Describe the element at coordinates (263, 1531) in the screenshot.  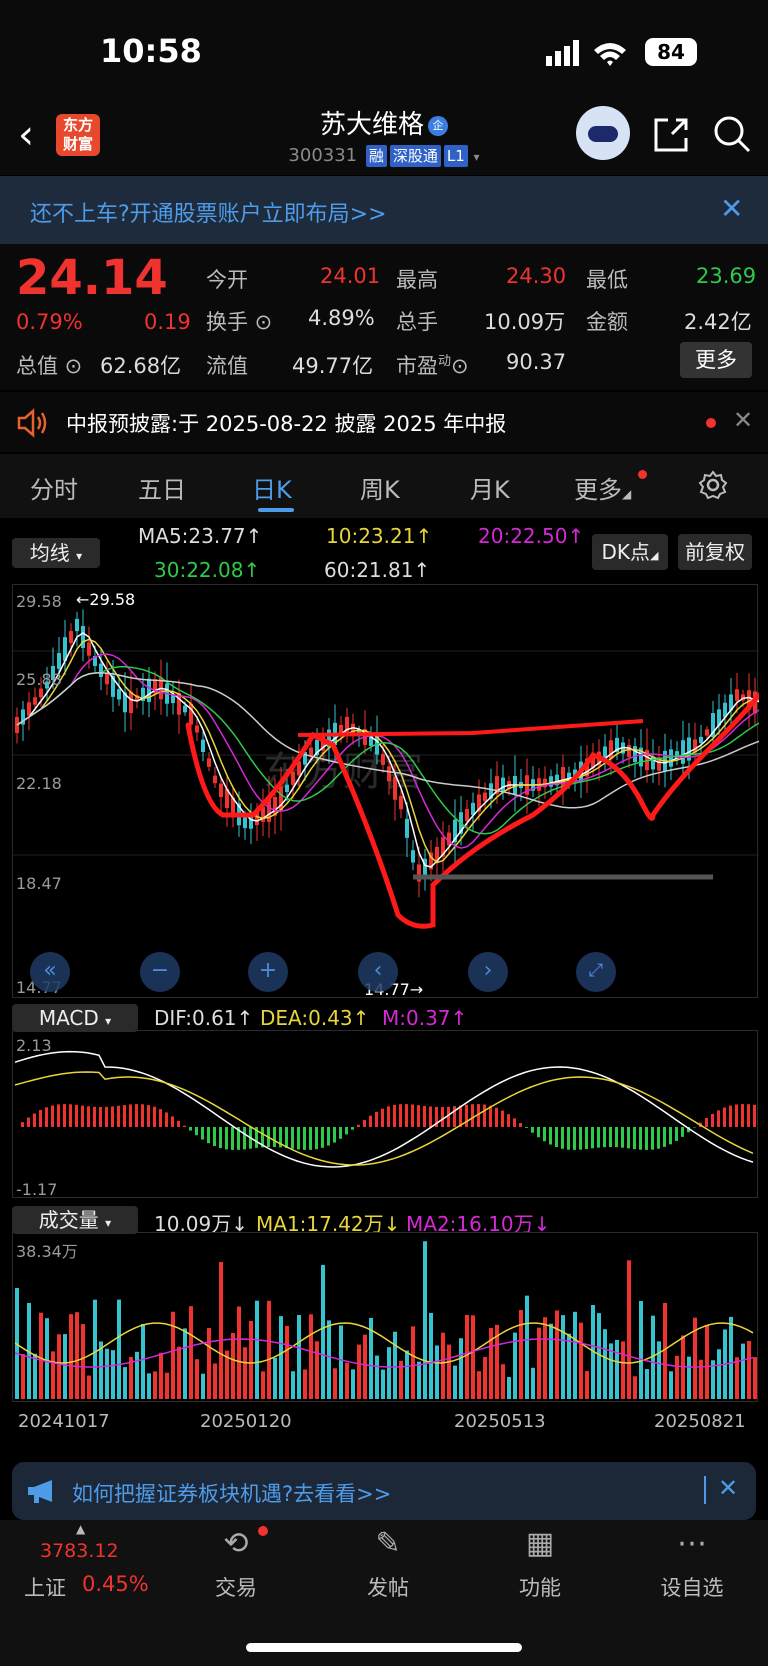
I see `trade-badge` at that location.